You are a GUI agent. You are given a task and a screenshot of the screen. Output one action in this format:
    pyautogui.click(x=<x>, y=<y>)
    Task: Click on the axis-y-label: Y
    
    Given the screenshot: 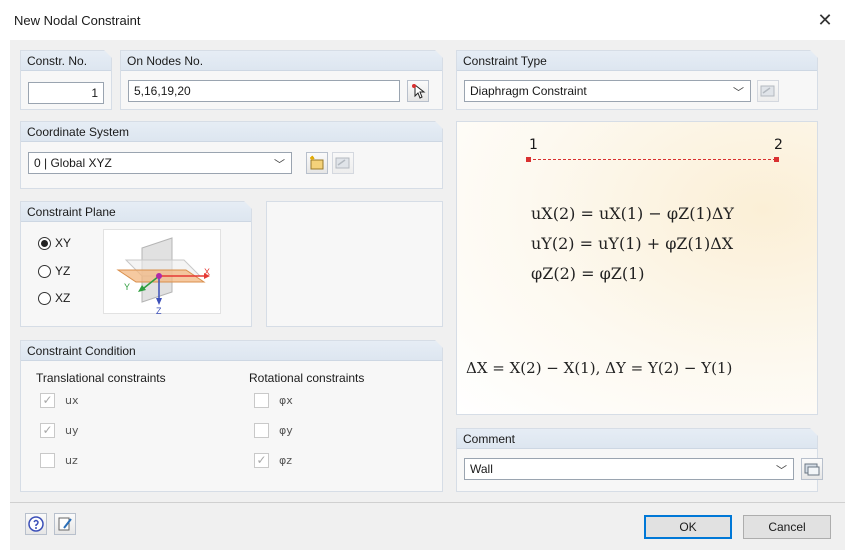 What is the action you would take?
    pyautogui.click(x=127, y=287)
    